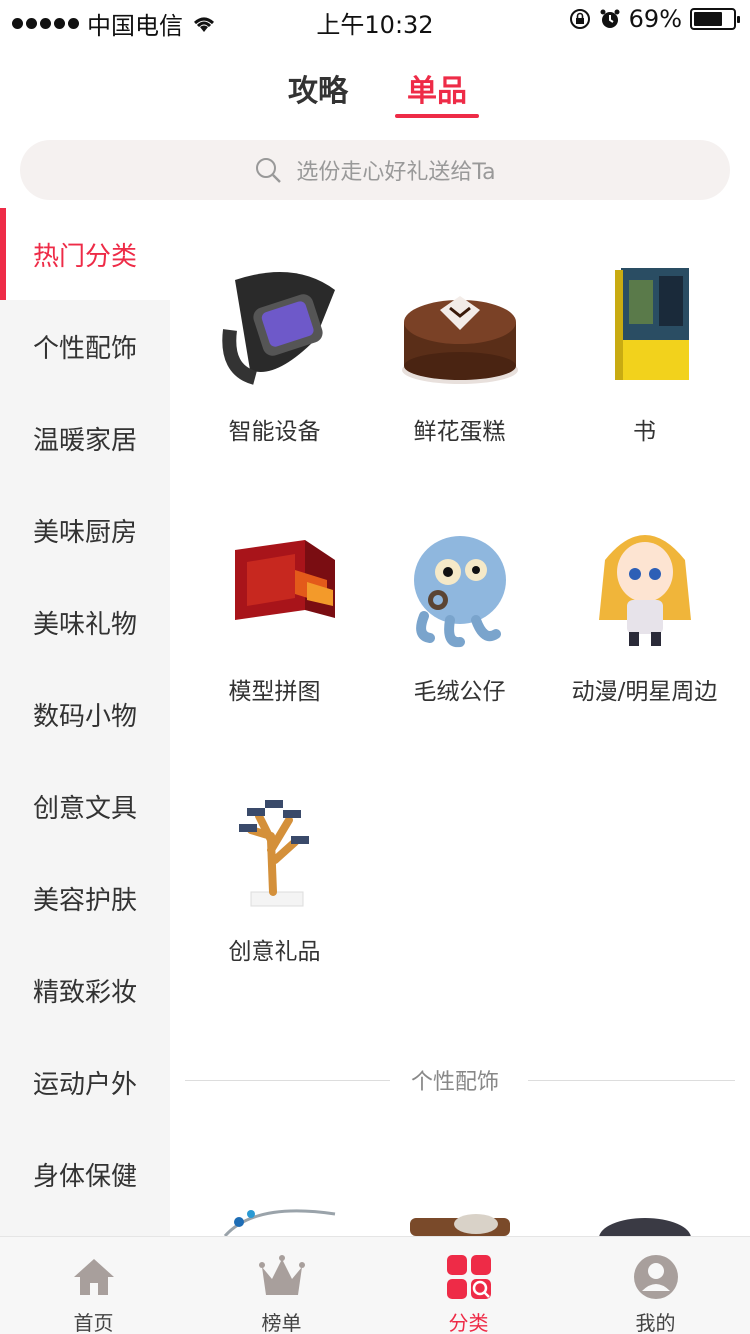  I want to click on status-right: 69%, so click(654, 19).